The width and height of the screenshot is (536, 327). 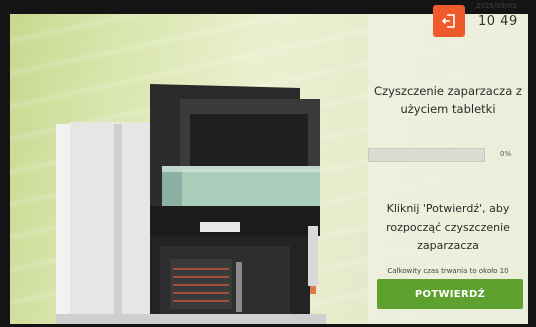 I want to click on progress-percent: 0%, so click(x=506, y=154).